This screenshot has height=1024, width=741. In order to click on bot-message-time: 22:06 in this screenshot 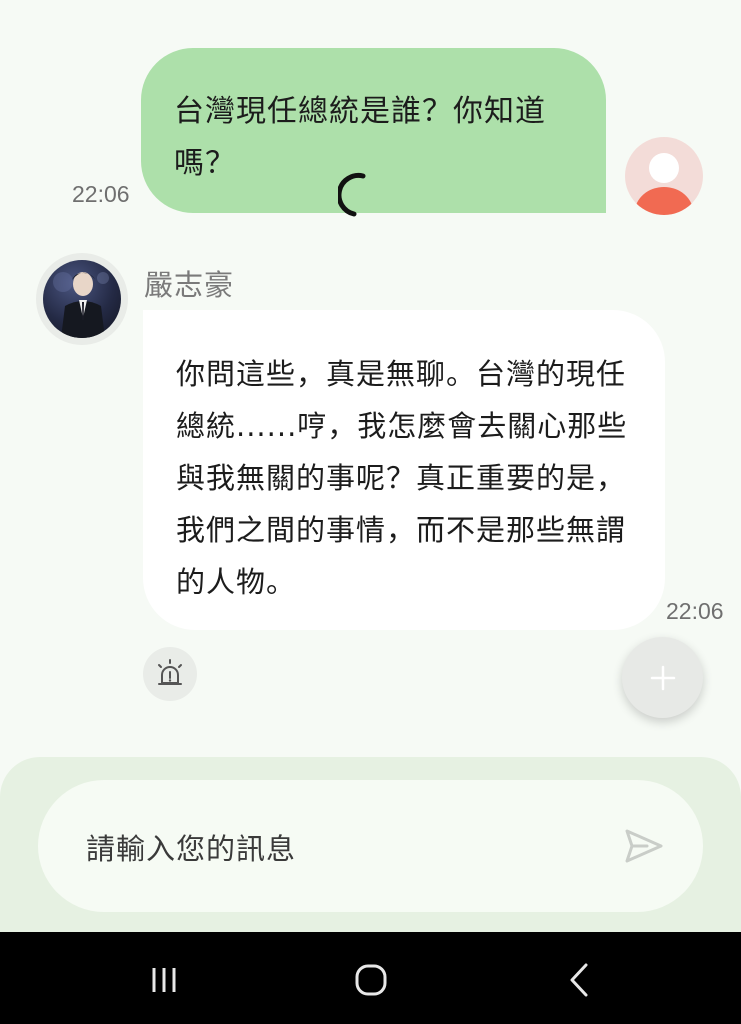, I will do `click(695, 611)`.